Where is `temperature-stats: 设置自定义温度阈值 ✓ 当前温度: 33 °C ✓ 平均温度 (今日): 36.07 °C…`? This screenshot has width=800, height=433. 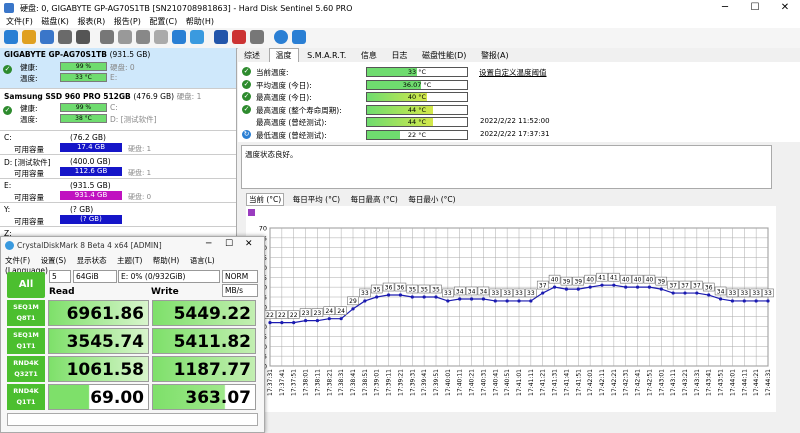 temperature-stats: 设置自定义温度阈值 ✓ 当前温度: 33 °C ✓ 平均温度 (今日): 36.07 °C… is located at coordinates (519, 102).